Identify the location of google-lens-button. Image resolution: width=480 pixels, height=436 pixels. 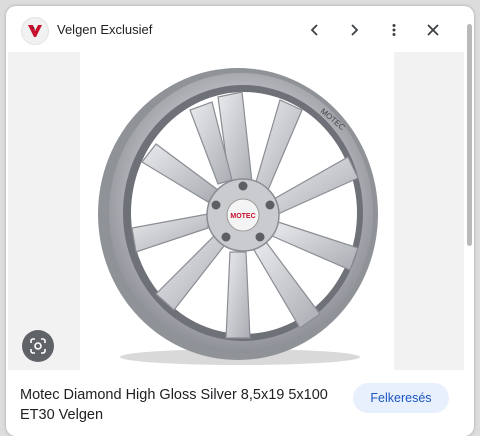
(38, 346).